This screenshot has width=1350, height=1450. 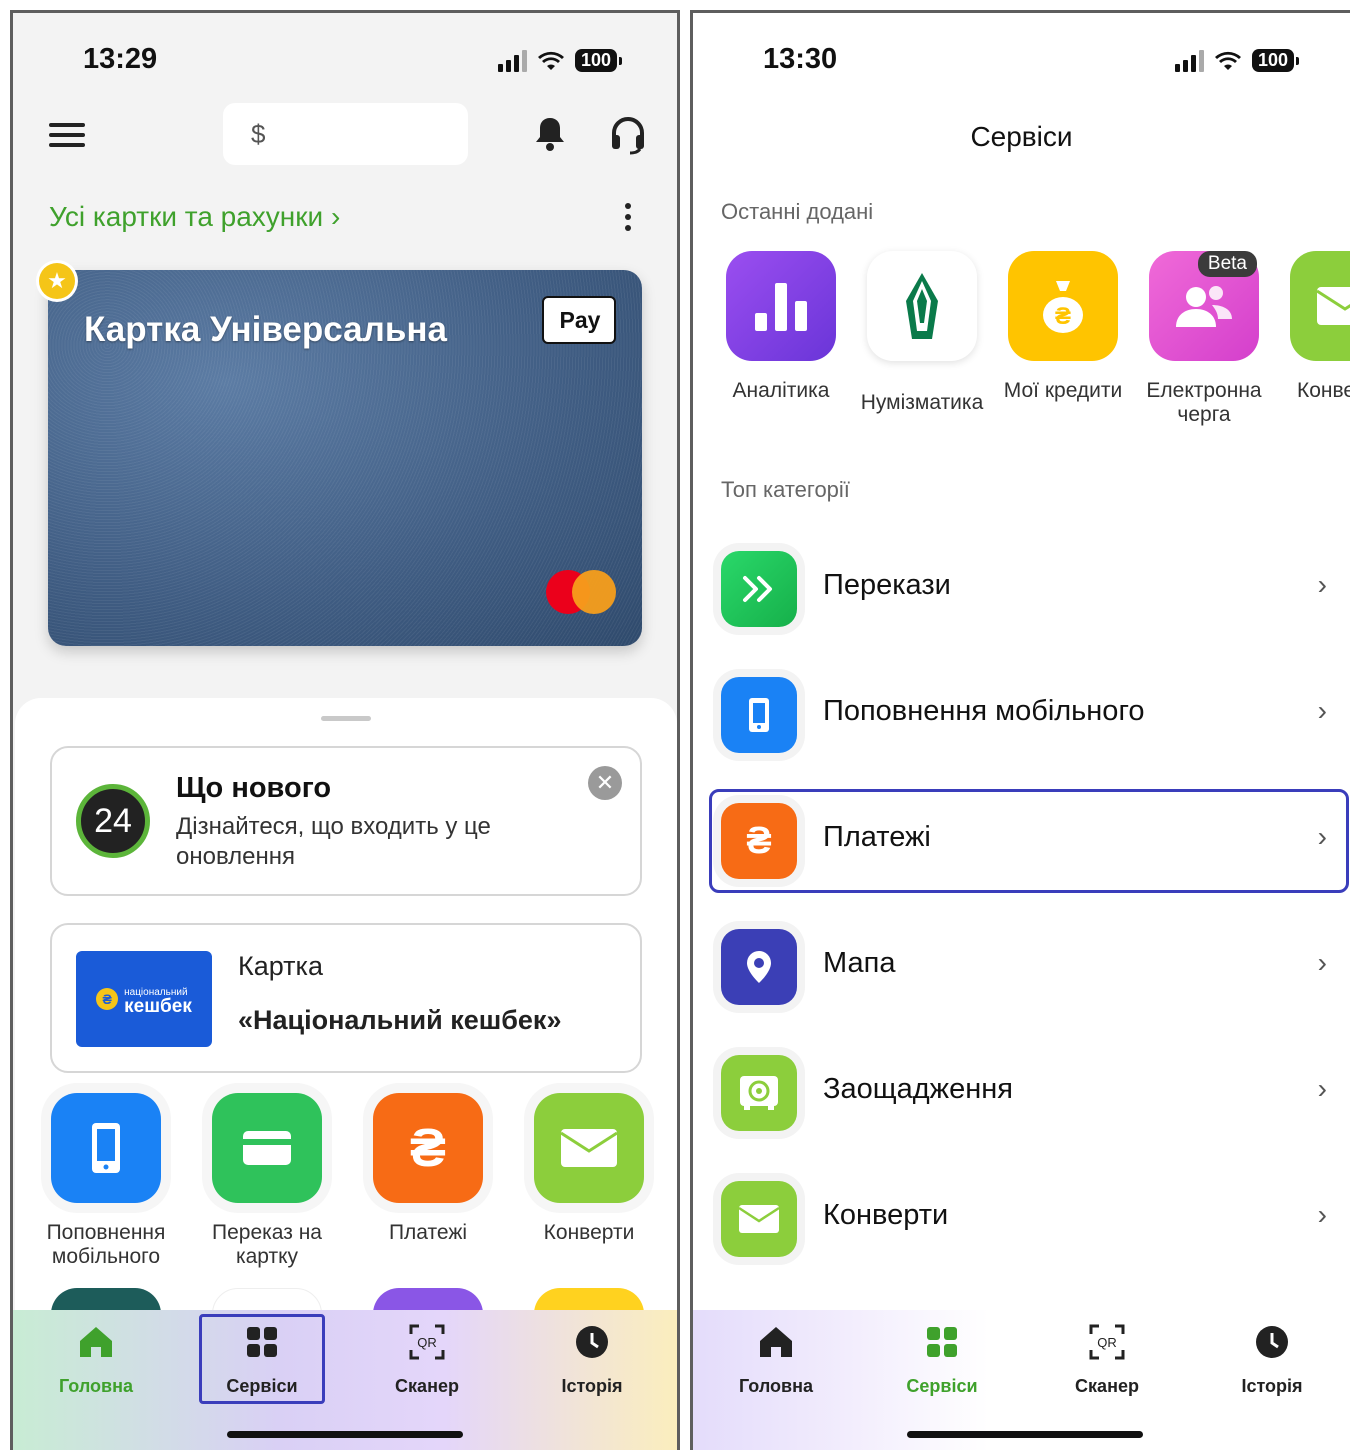 What do you see at coordinates (113, 821) in the screenshot?
I see `version-badge: 24` at bounding box center [113, 821].